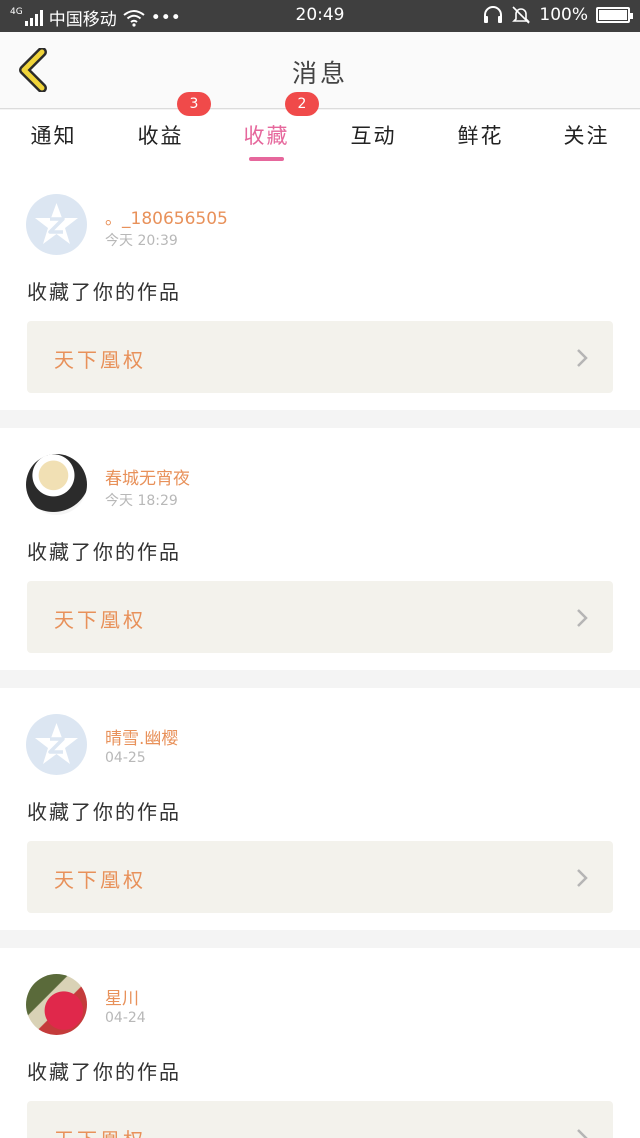 This screenshot has width=640, height=1138. Describe the element at coordinates (160, 136) in the screenshot. I see `tab-label: 收益` at that location.